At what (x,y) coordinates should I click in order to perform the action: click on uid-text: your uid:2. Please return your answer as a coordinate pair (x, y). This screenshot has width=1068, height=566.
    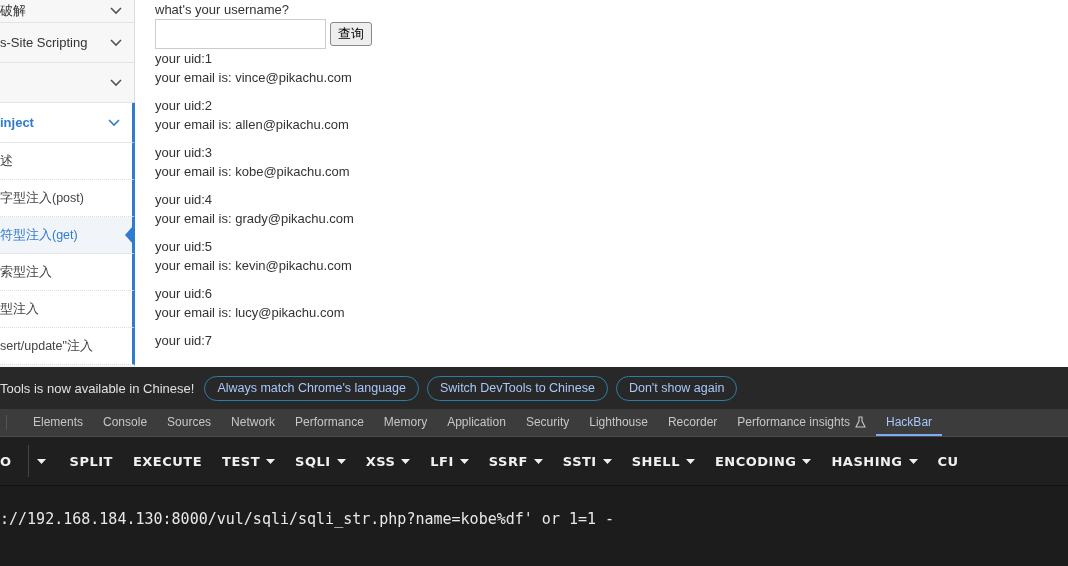
    Looking at the image, I should click on (184, 106).